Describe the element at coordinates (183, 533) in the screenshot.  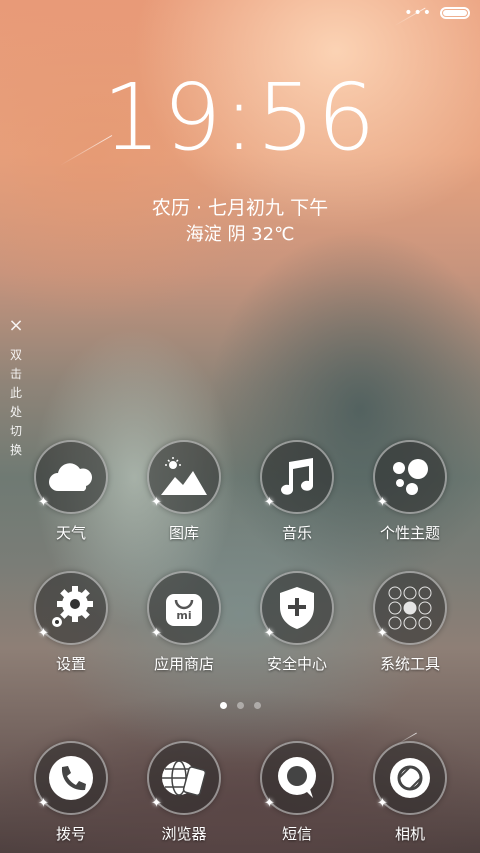
I see `app-label: 图库` at that location.